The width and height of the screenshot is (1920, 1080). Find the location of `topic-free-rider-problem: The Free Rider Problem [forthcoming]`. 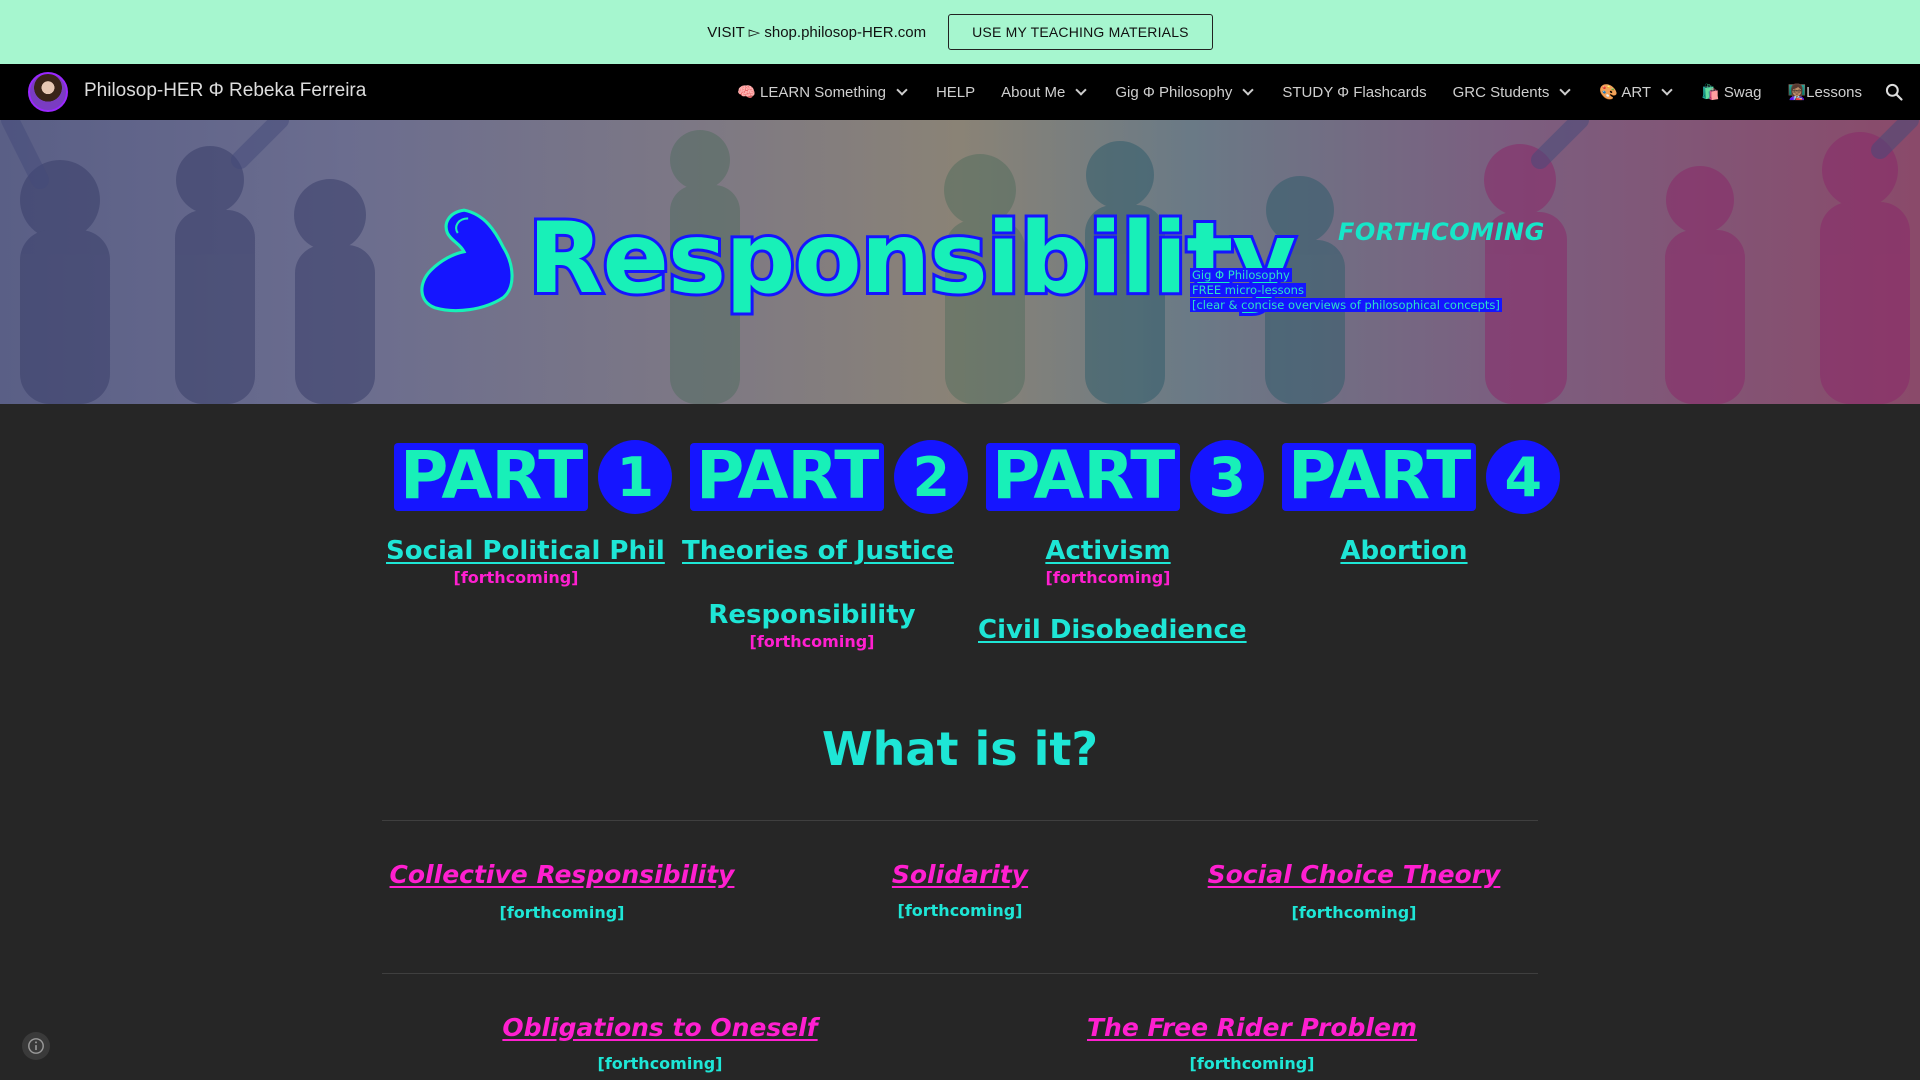

topic-free-rider-problem: The Free Rider Problem [forthcoming] is located at coordinates (1252, 1043).